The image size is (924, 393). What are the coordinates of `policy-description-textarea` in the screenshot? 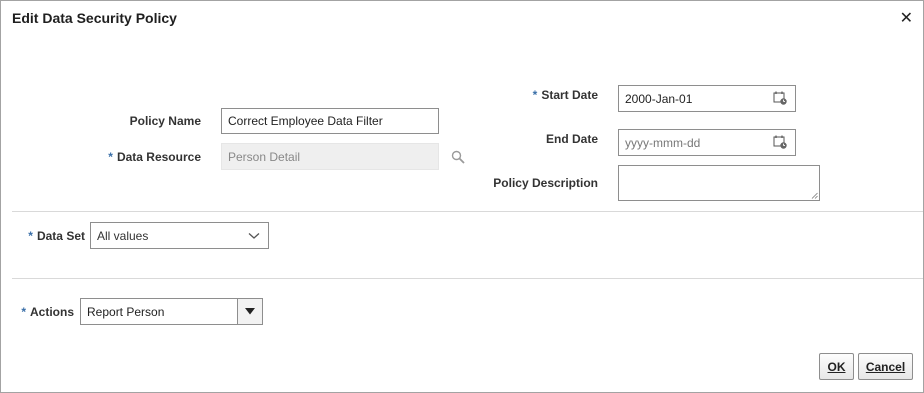 It's located at (719, 183).